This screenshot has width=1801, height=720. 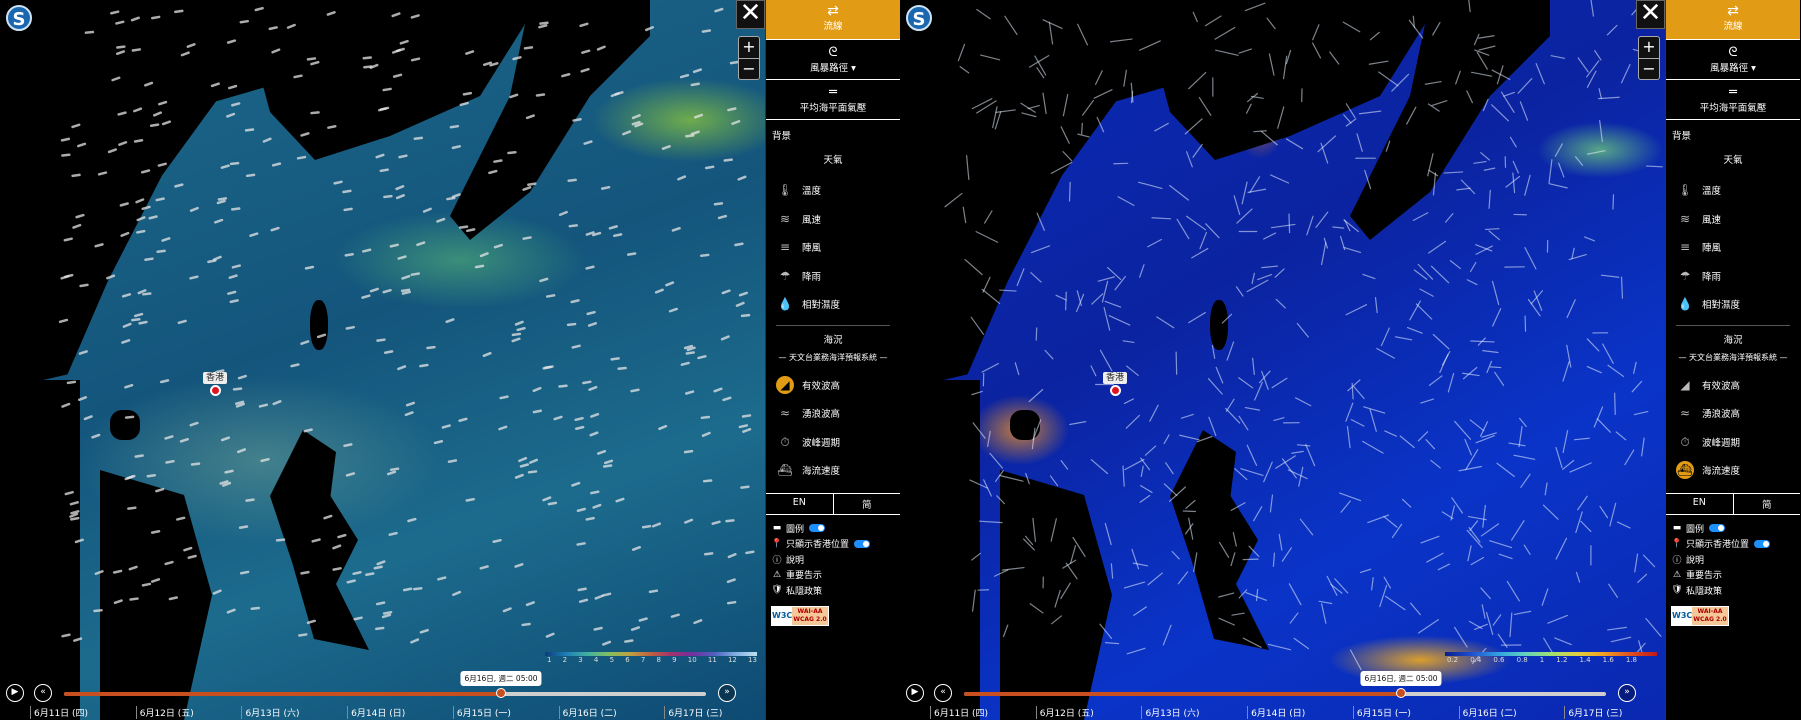 I want to click on legend-tick: 1.8, so click(x=1631, y=660).